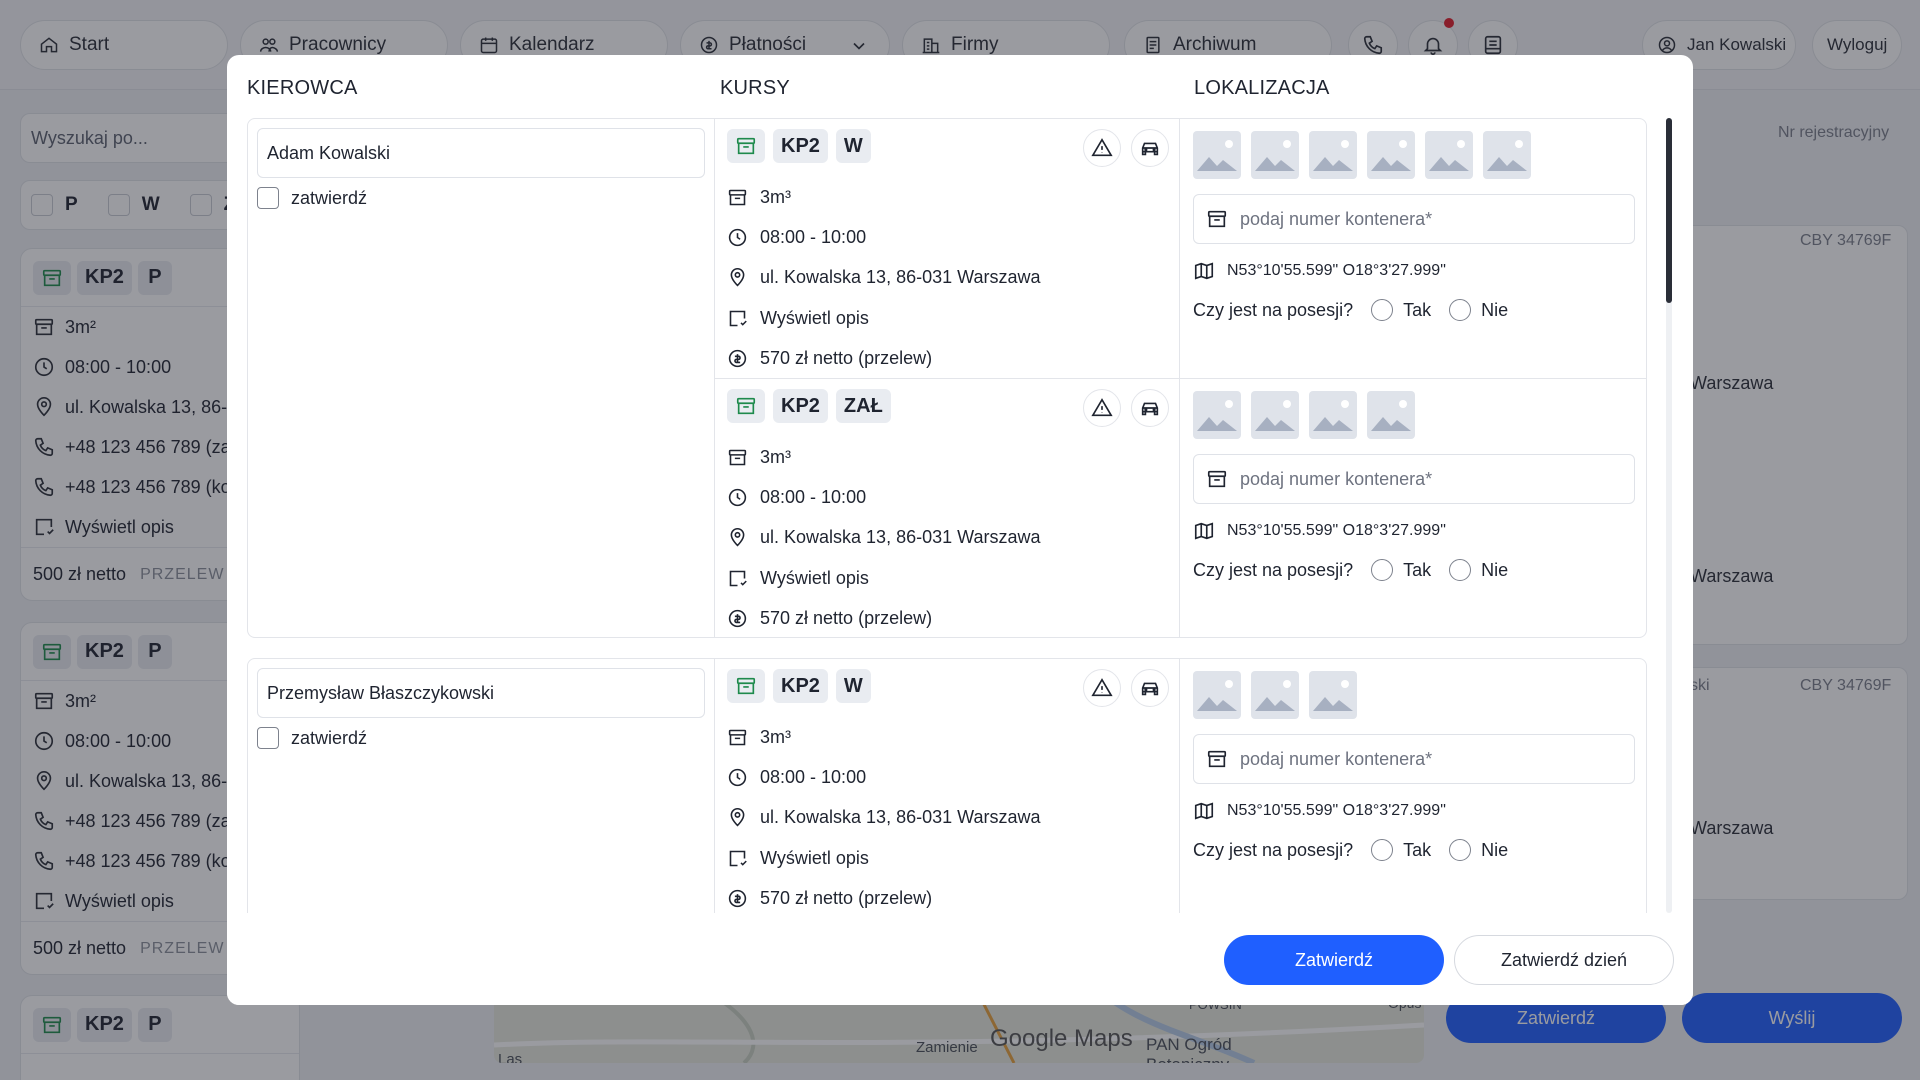  What do you see at coordinates (1669, 210) in the screenshot?
I see `scrollbar-thumb` at bounding box center [1669, 210].